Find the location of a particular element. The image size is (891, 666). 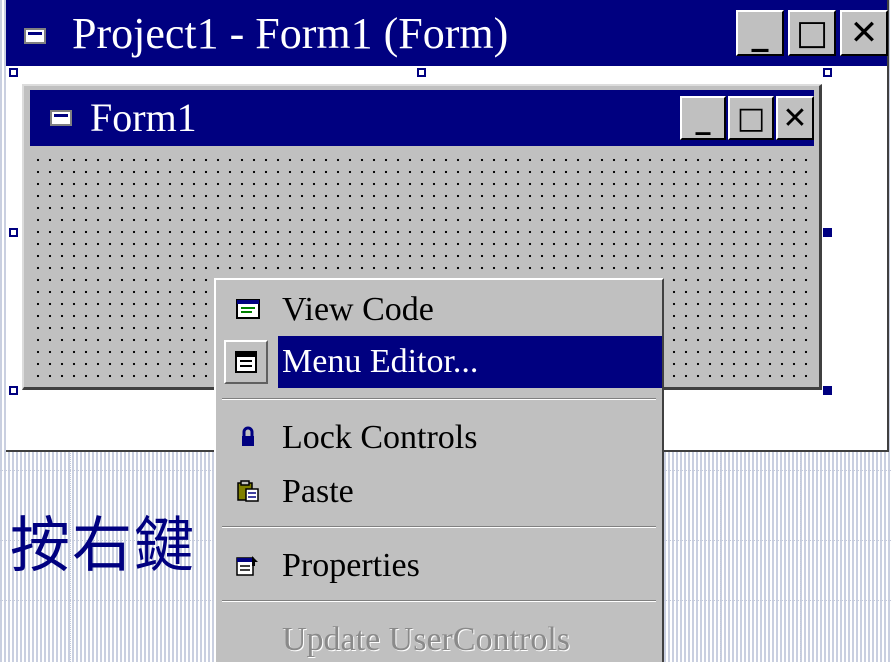

minimize-button: _ is located at coordinates (760, 33).